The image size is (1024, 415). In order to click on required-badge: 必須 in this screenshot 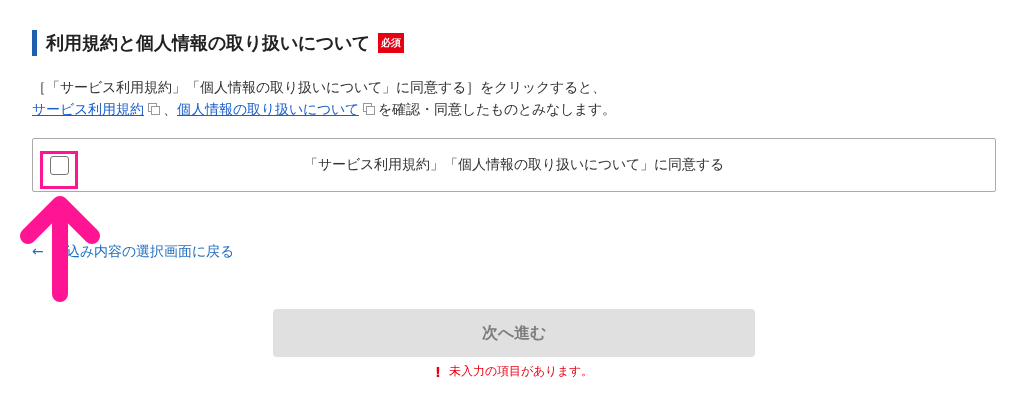, I will do `click(391, 43)`.